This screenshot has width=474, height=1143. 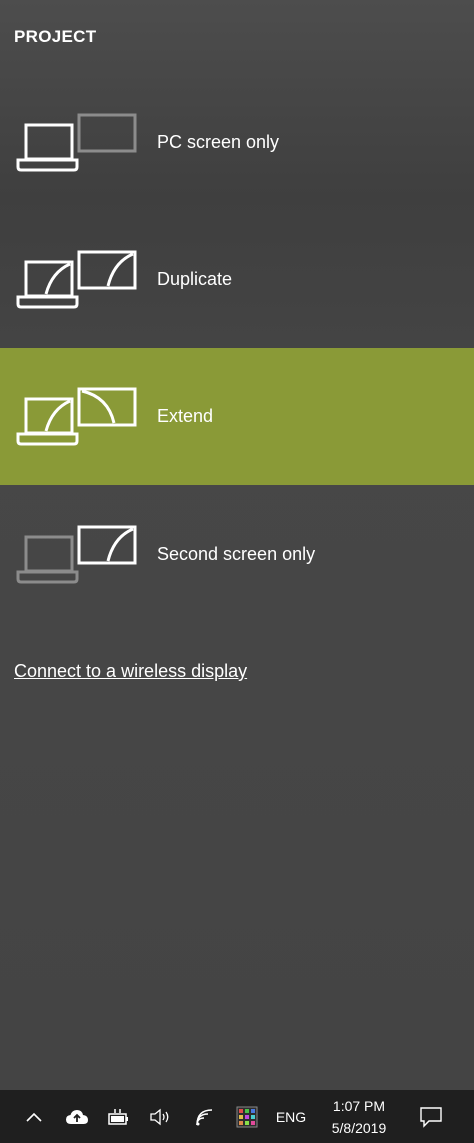 I want to click on pc-screen-only-icon, so click(x=76, y=142).